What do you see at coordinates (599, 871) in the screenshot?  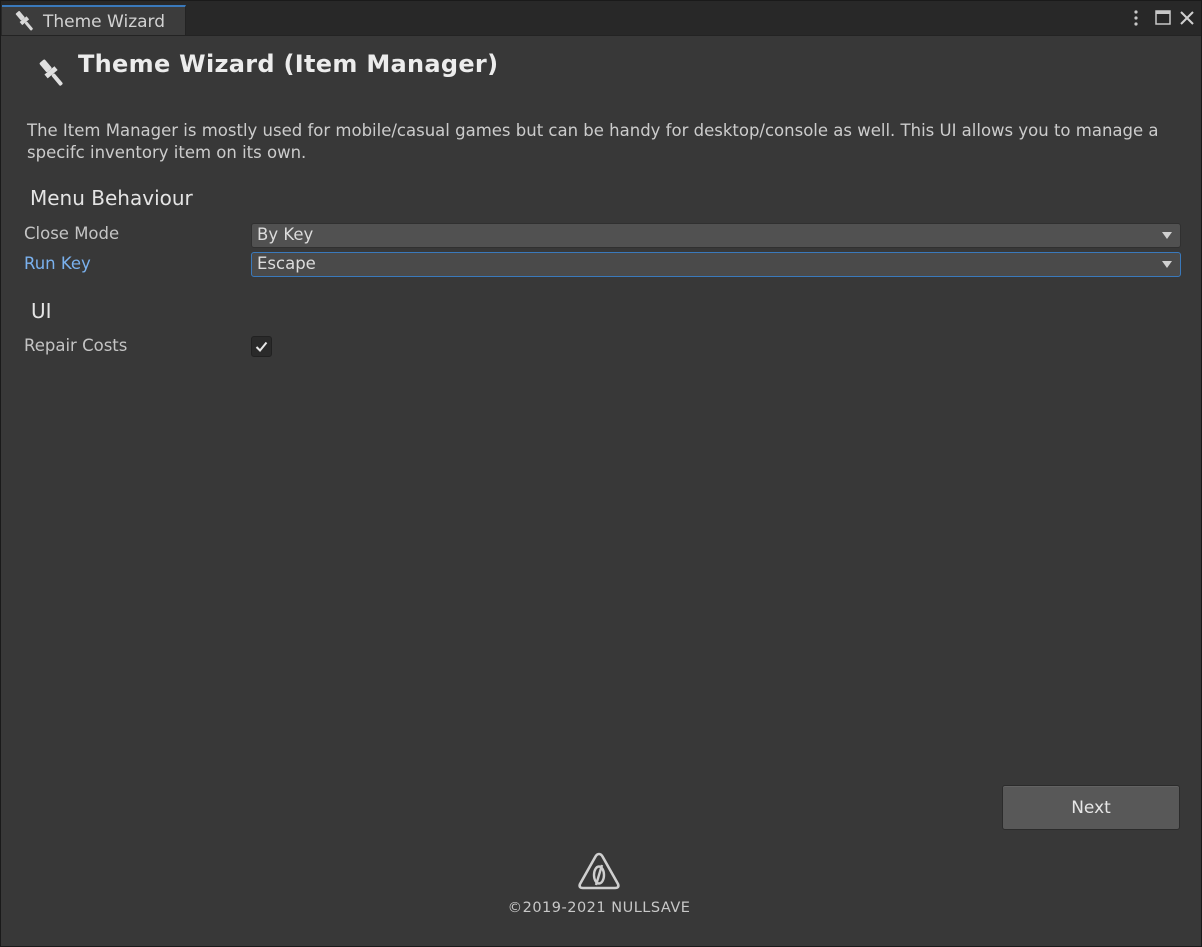 I see `nullsave-logo-icon` at bounding box center [599, 871].